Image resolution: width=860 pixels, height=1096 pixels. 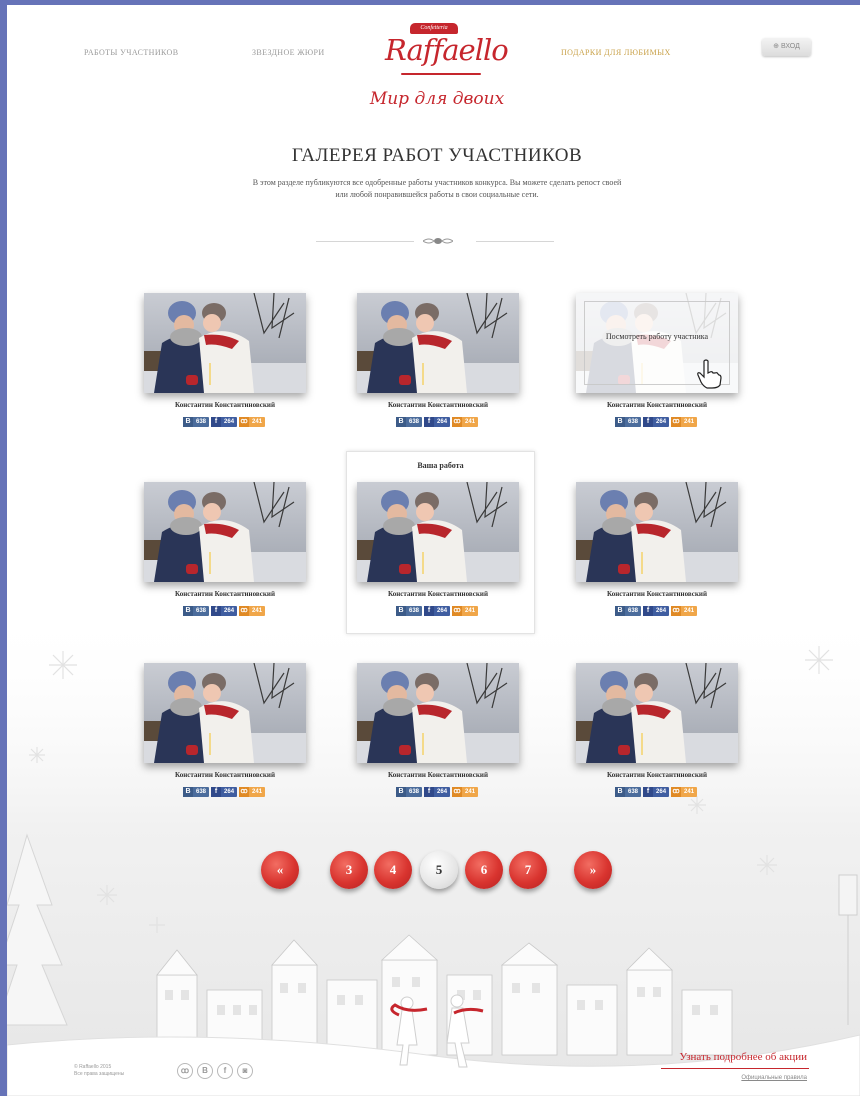 What do you see at coordinates (593, 870) in the screenshot?
I see `next-page-button: »` at bounding box center [593, 870].